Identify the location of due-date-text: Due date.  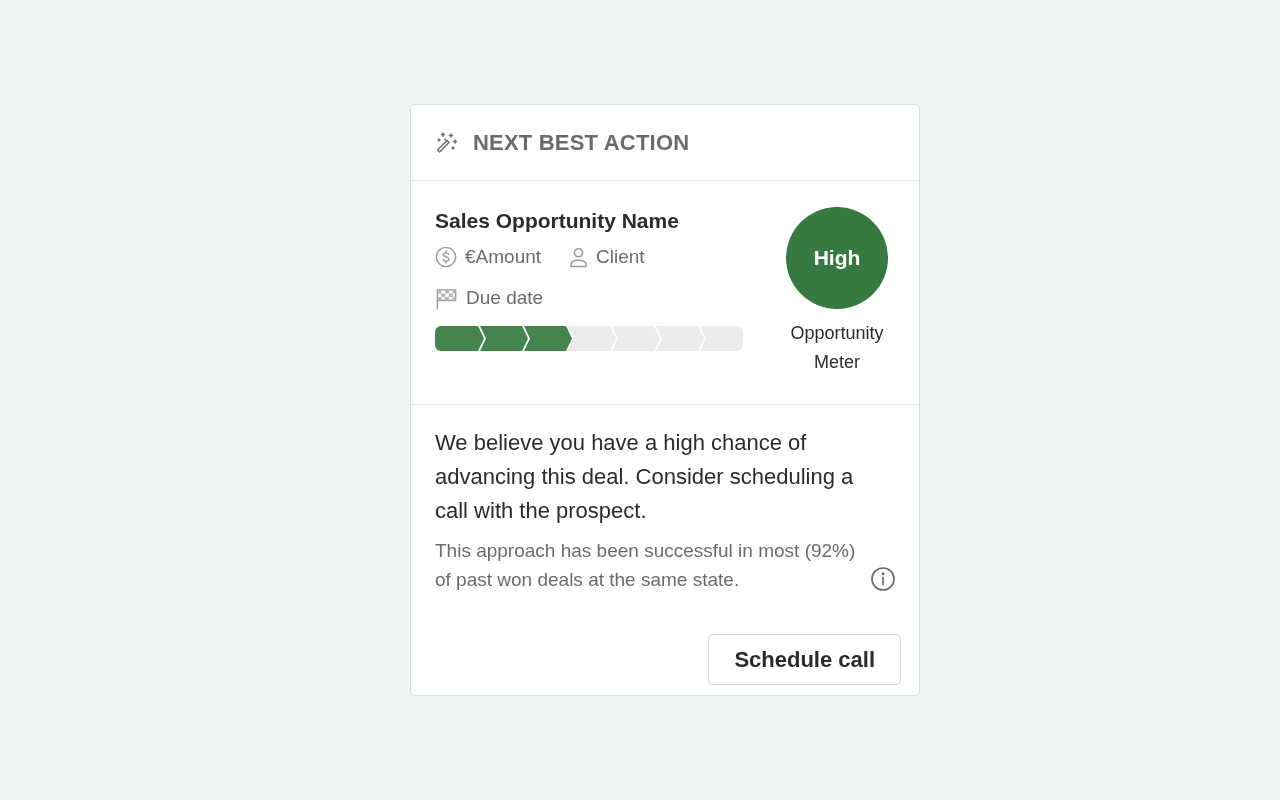
(505, 298).